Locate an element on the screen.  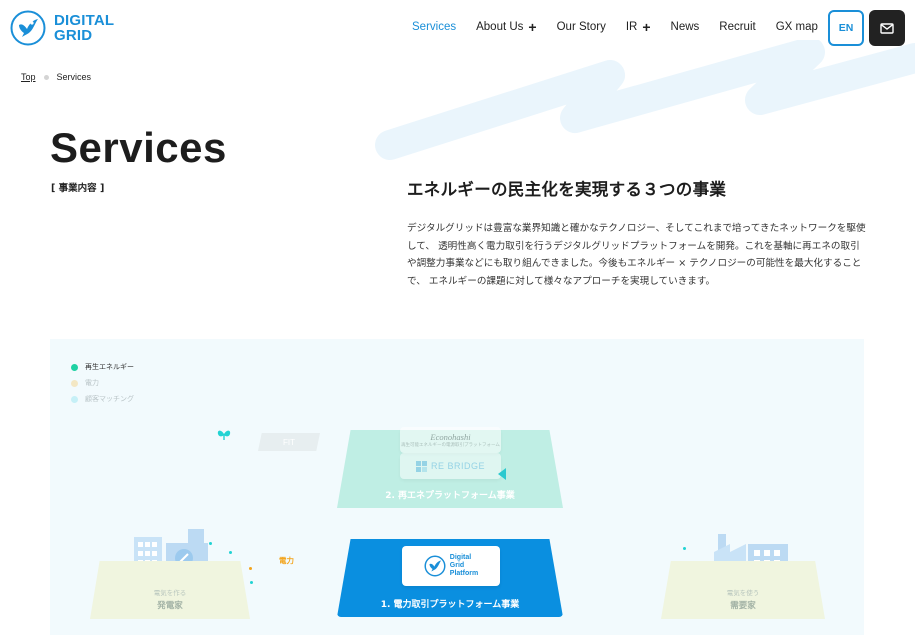
platform-power-trading-label: 1. 電力取引プラットフォーム事業 is located at coordinates (450, 605).